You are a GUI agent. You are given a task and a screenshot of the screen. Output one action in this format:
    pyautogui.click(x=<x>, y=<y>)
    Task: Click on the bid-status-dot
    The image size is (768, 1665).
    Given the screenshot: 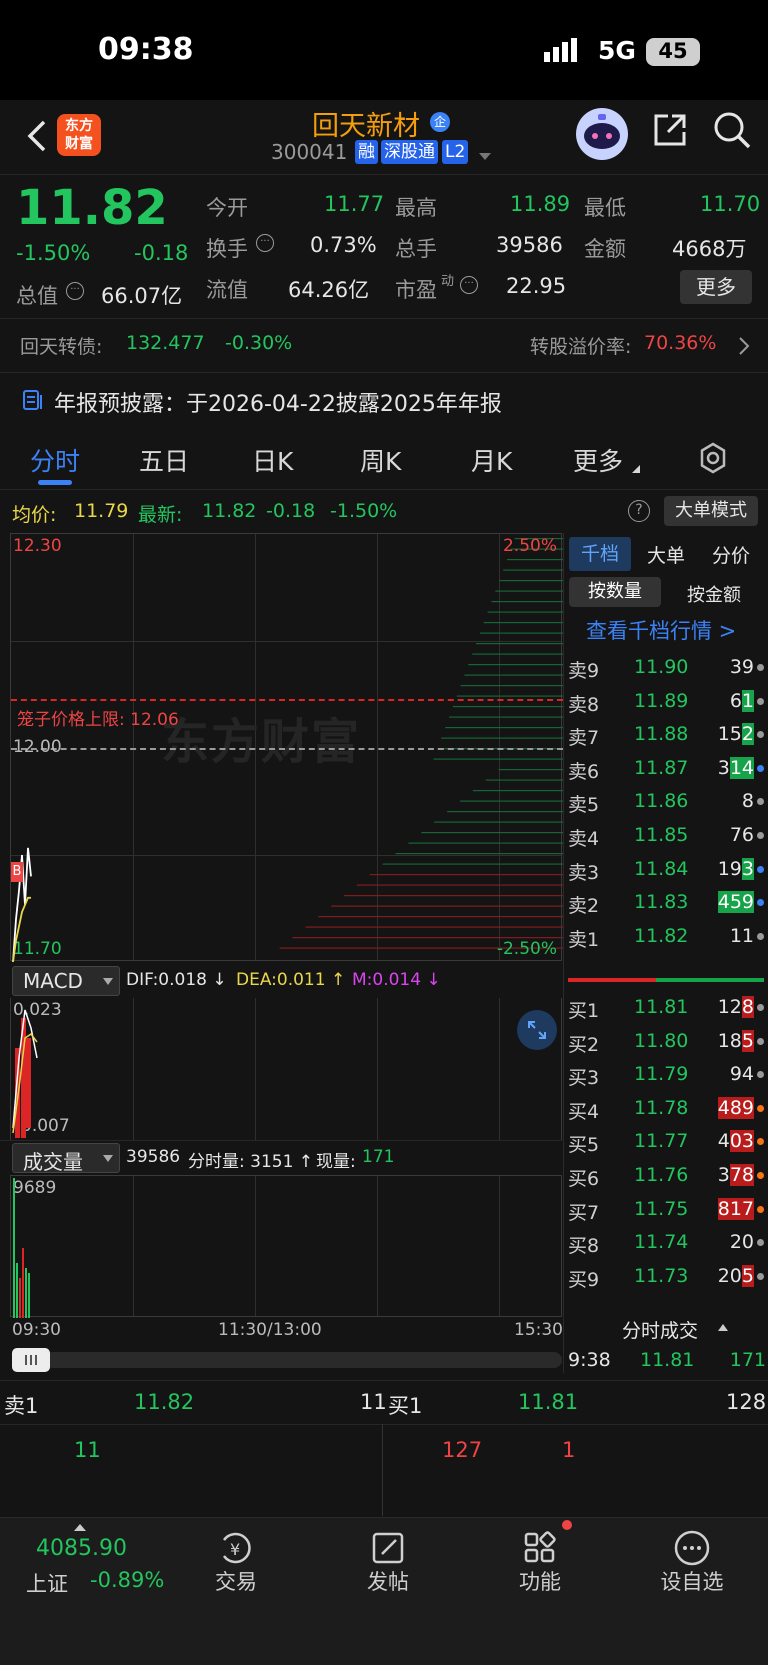 What is the action you would take?
    pyautogui.click(x=760, y=1209)
    